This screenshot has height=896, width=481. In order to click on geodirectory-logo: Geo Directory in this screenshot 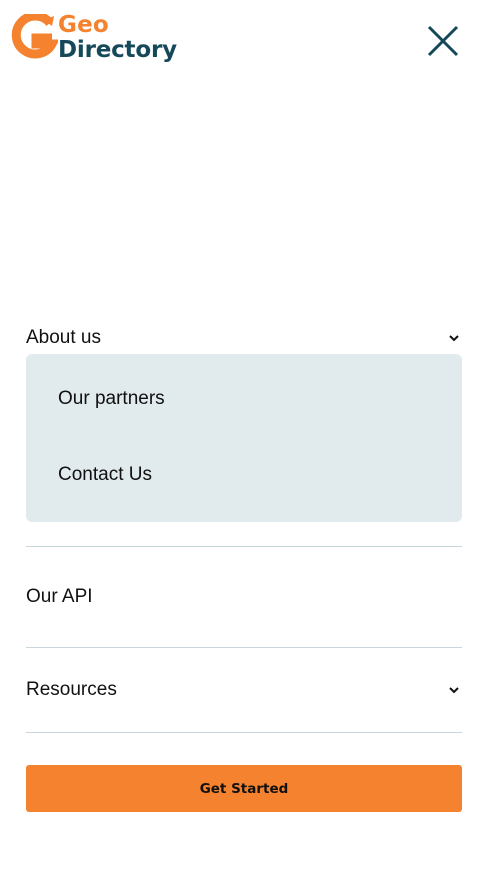, I will do `click(100, 42)`.